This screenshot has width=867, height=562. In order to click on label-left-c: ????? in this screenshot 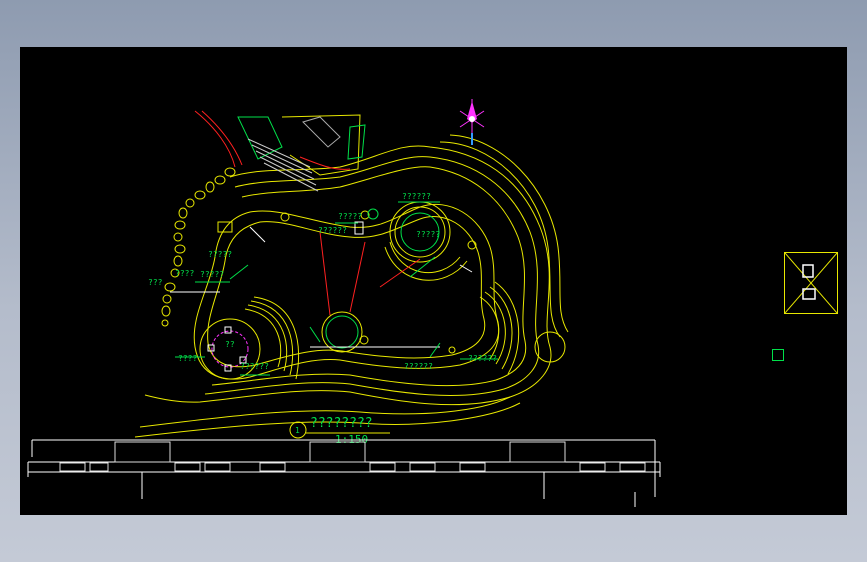, I will do `click(220, 254)`.